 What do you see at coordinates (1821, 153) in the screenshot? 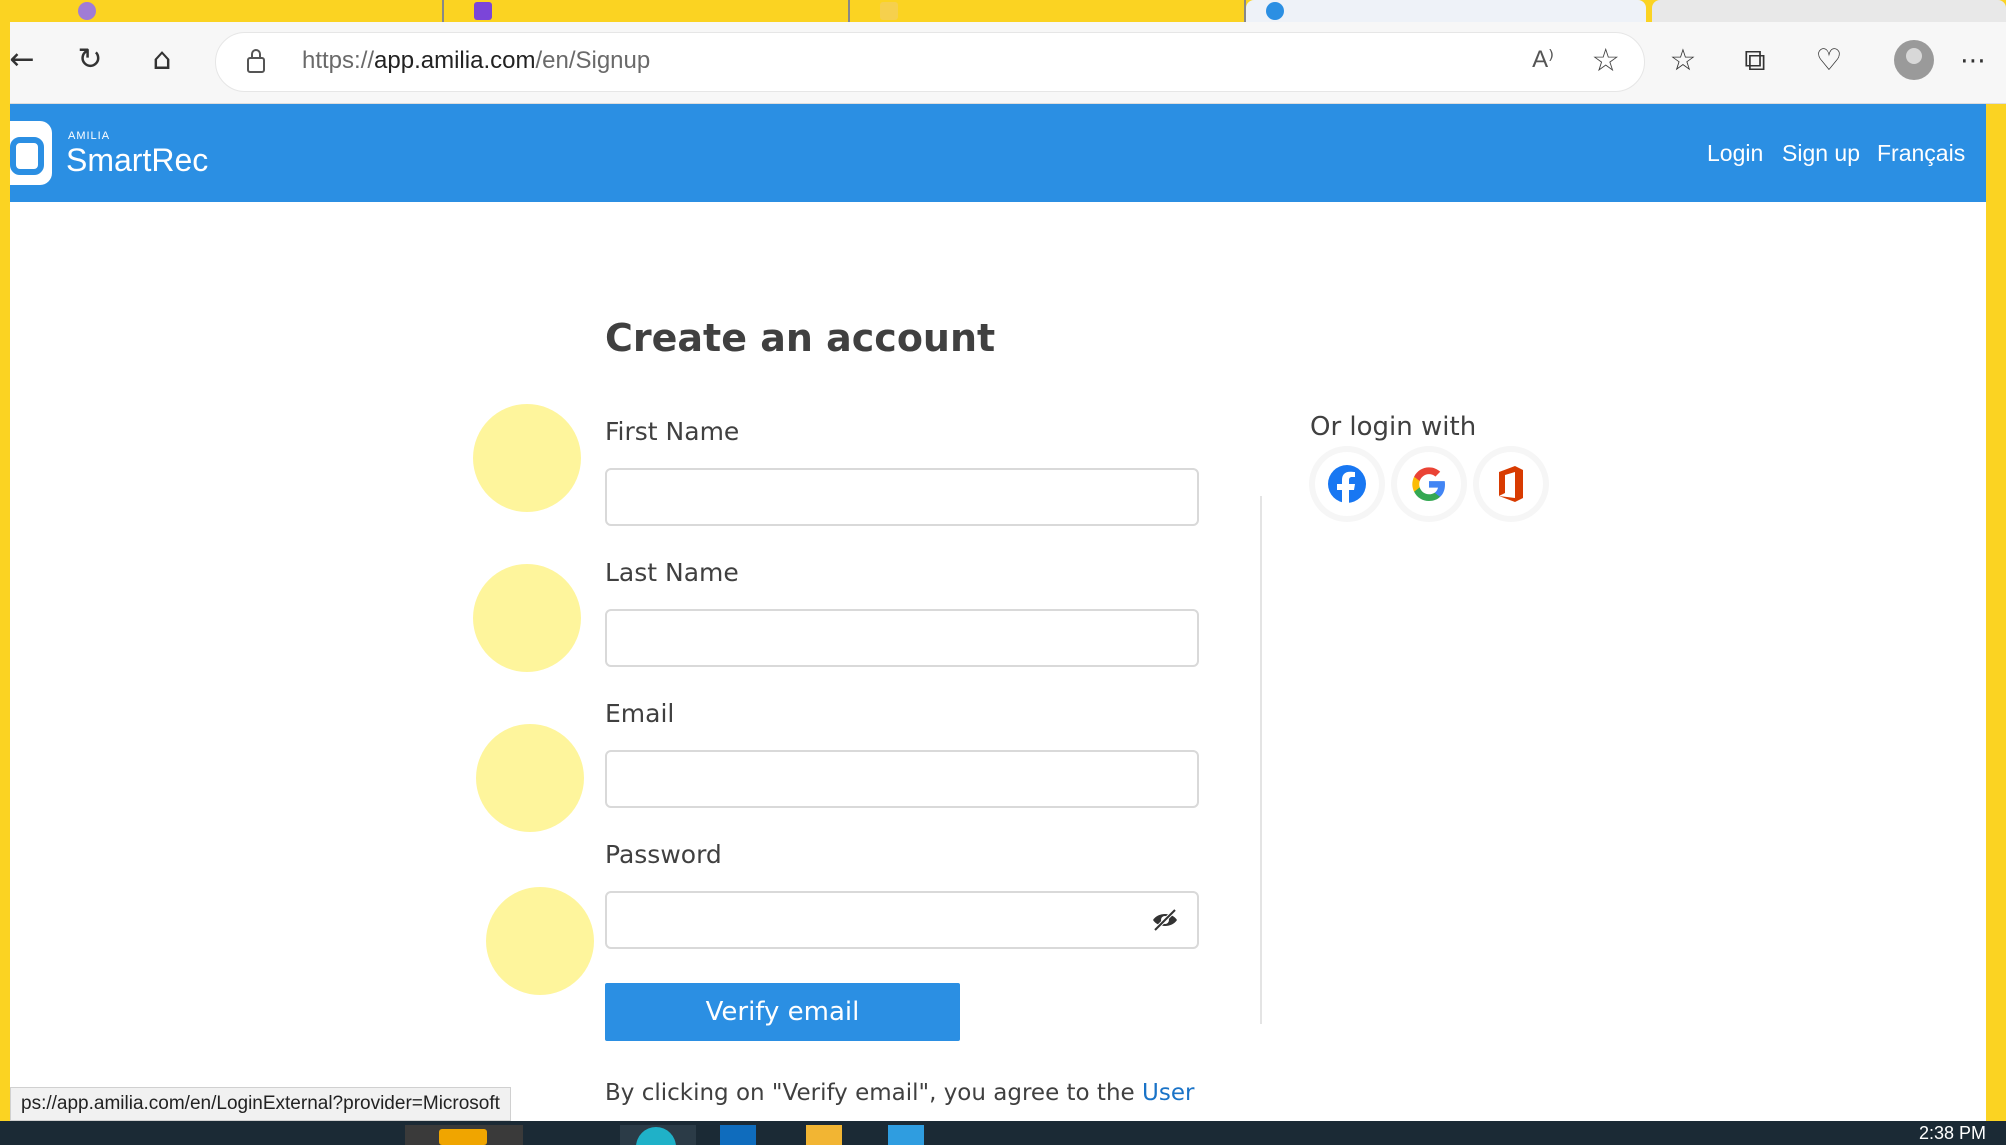
I see `signup-link: Sign up` at bounding box center [1821, 153].